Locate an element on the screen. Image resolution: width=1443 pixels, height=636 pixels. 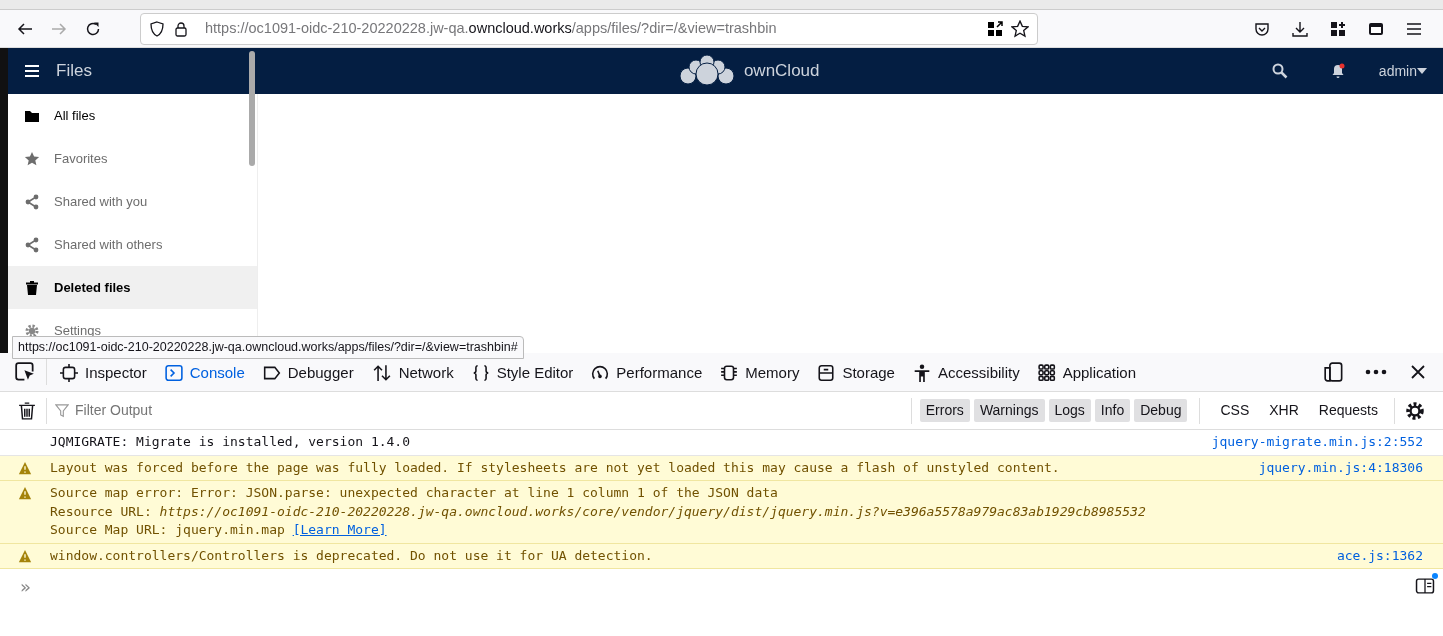
devtools-tab: Accessibility is located at coordinates (966, 372).